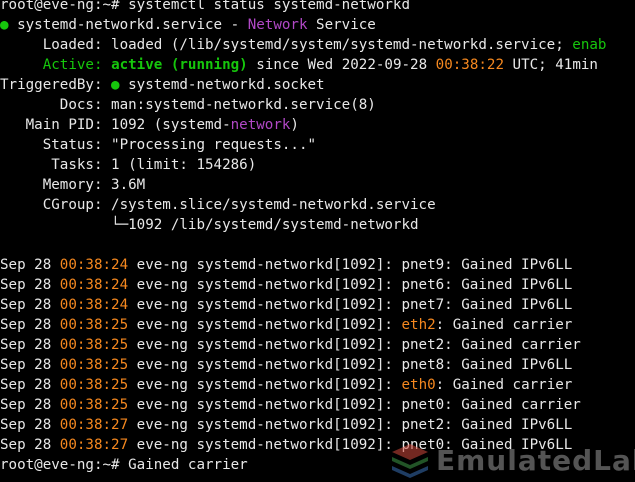  What do you see at coordinates (158, 145) in the screenshot?
I see `terminal-text-segment: Status: "Processing requests..."` at bounding box center [158, 145].